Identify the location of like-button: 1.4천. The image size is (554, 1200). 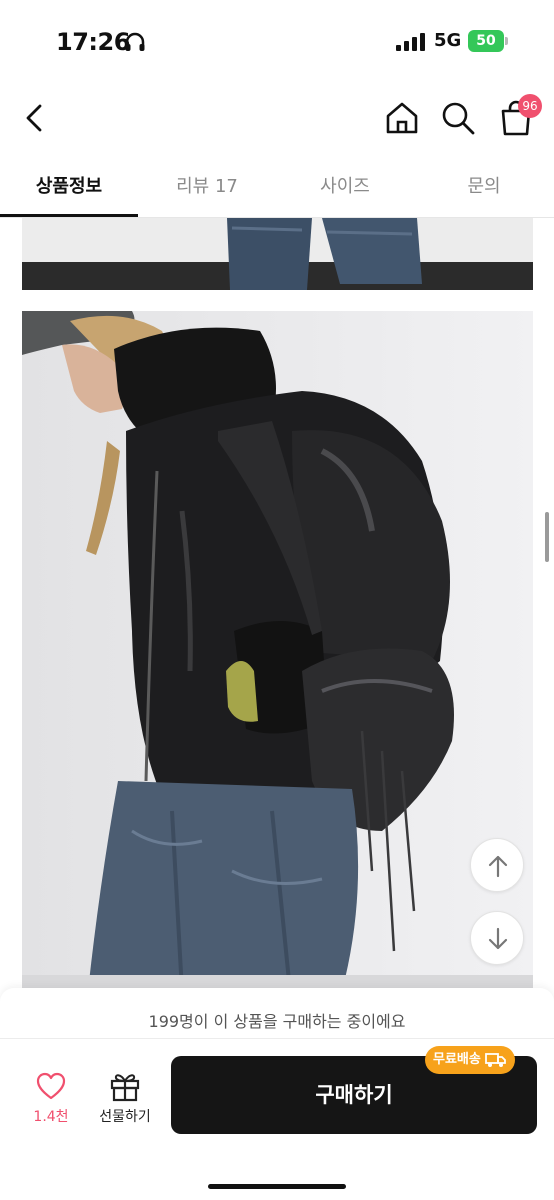
(51, 1100).